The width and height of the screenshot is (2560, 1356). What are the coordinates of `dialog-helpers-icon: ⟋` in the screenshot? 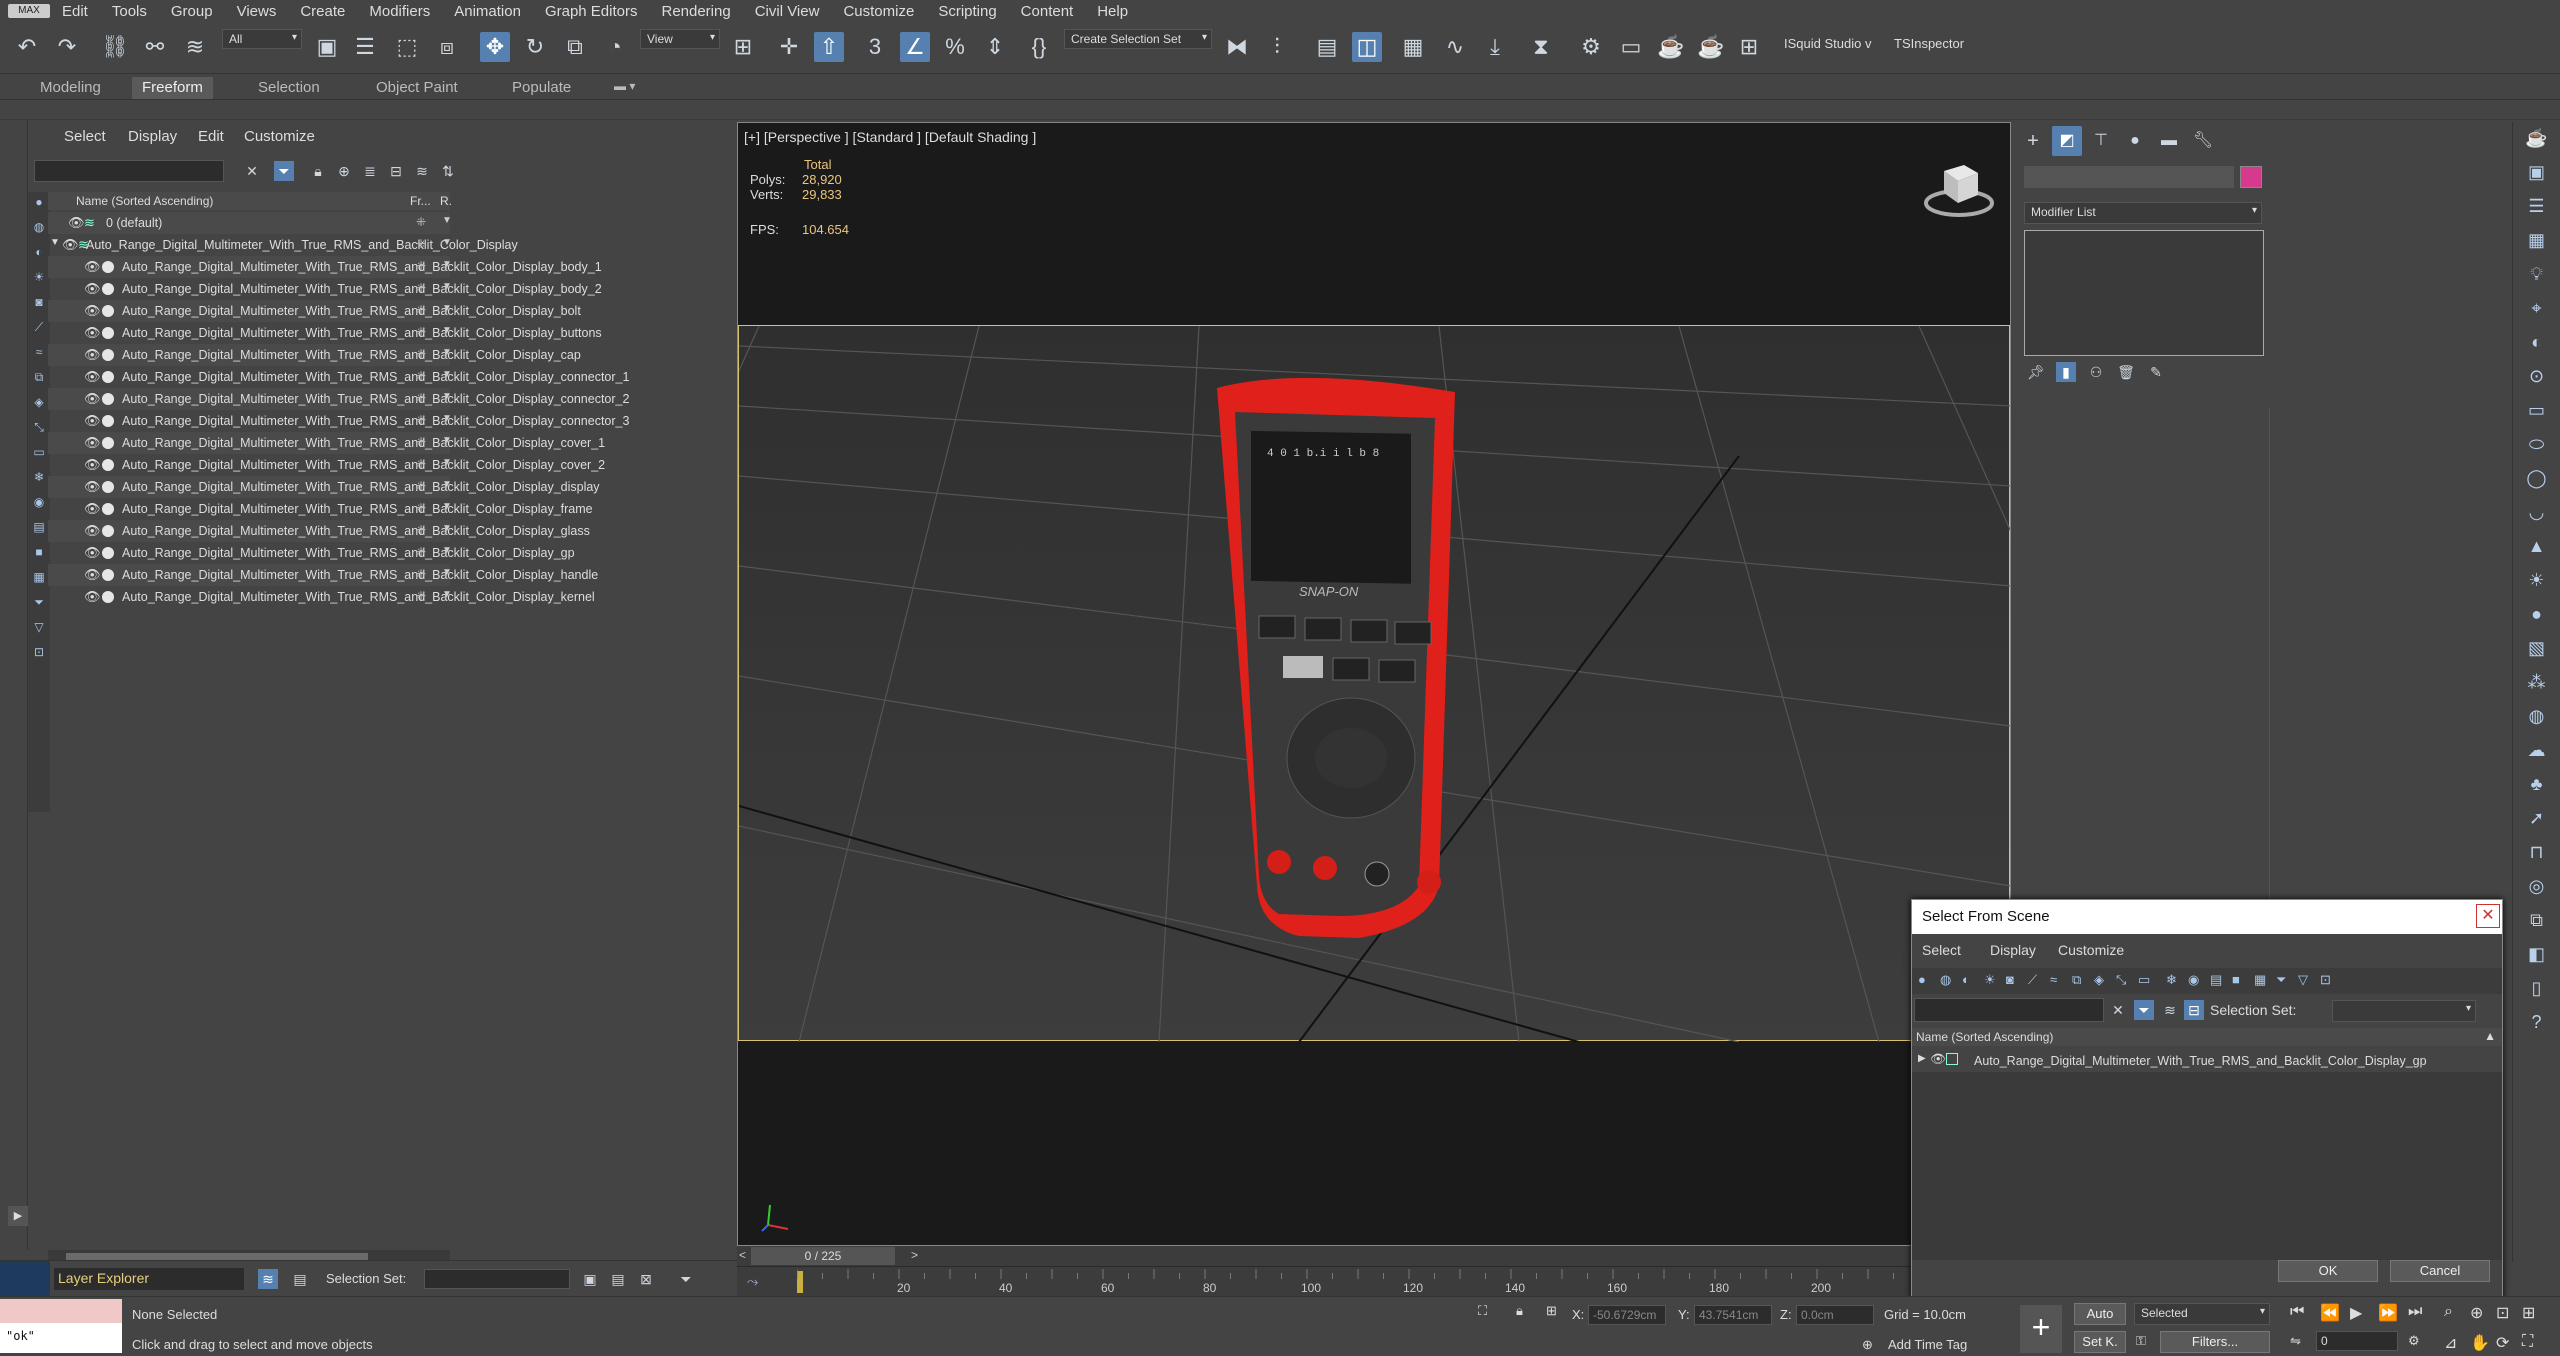 It's located at (2032, 980).